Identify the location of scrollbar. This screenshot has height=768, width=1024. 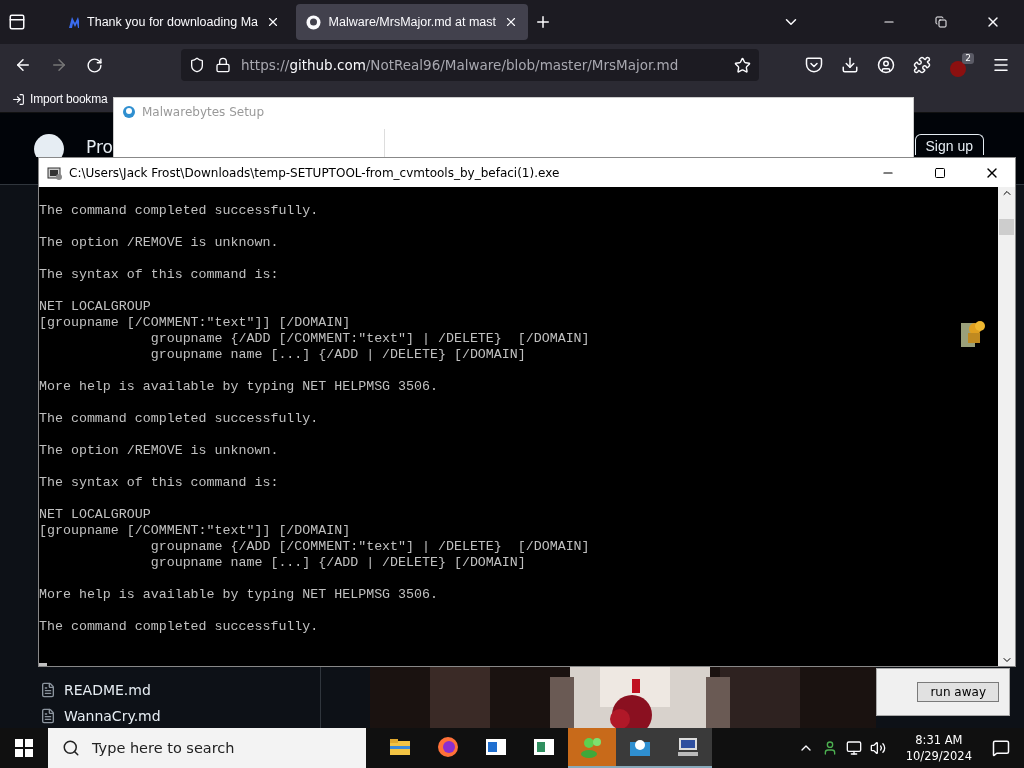
(1006, 426).